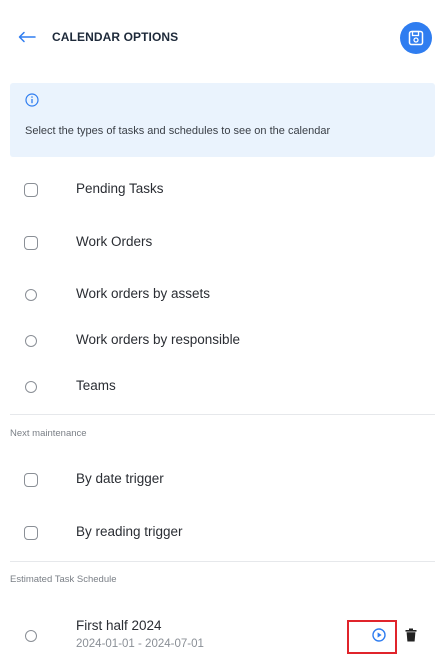 This screenshot has height=654, width=446. Describe the element at coordinates (31, 387) in the screenshot. I see `teams-radio` at that location.